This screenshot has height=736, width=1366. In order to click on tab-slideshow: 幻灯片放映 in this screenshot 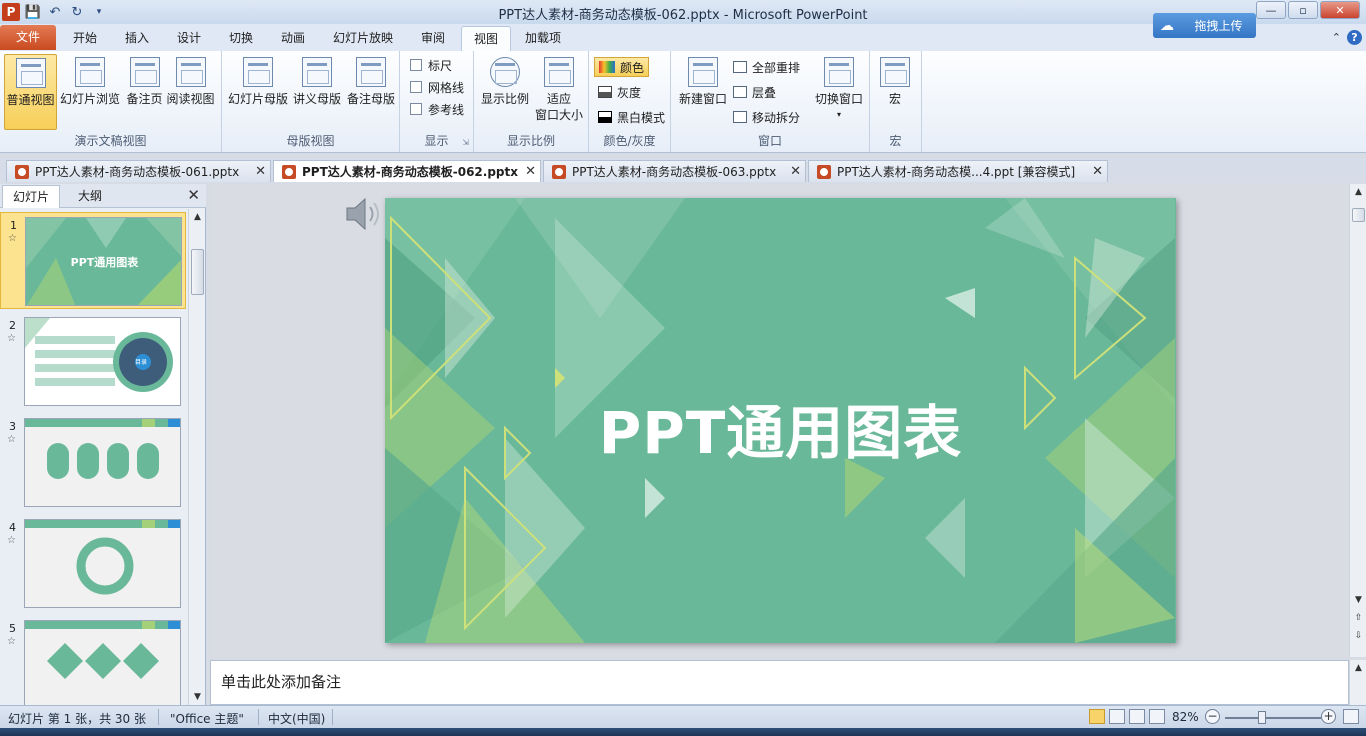, I will do `click(363, 38)`.